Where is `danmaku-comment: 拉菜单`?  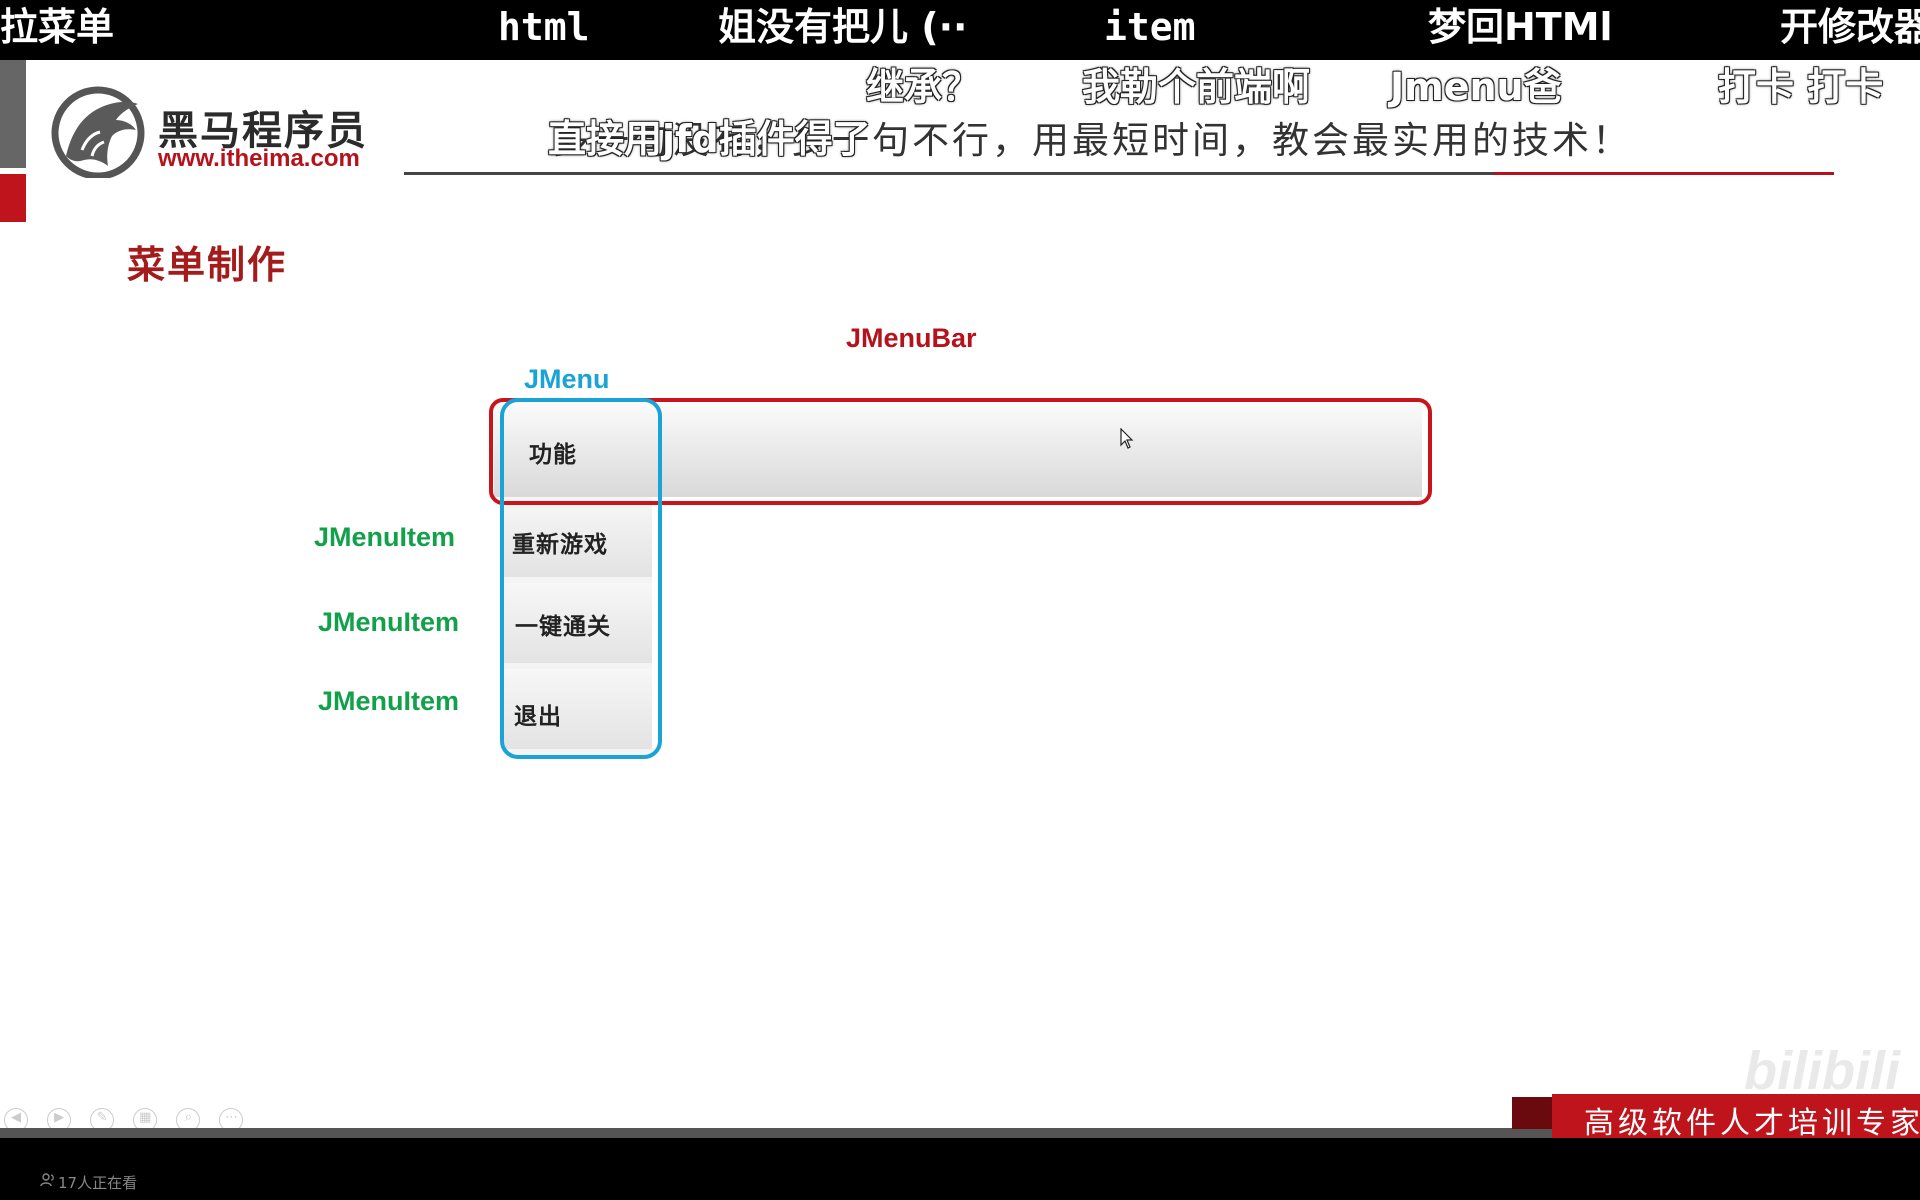
danmaku-comment: 拉菜单 is located at coordinates (57, 27).